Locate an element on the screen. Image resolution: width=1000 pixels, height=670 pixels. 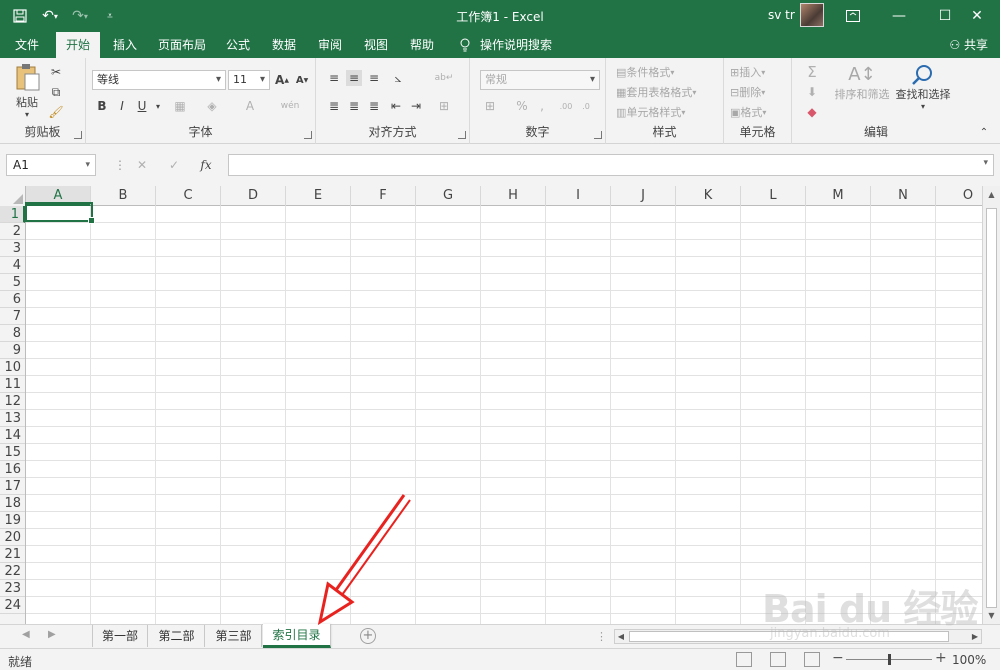
wrap-text-icon: ab↵ is located at coordinates (444, 78).